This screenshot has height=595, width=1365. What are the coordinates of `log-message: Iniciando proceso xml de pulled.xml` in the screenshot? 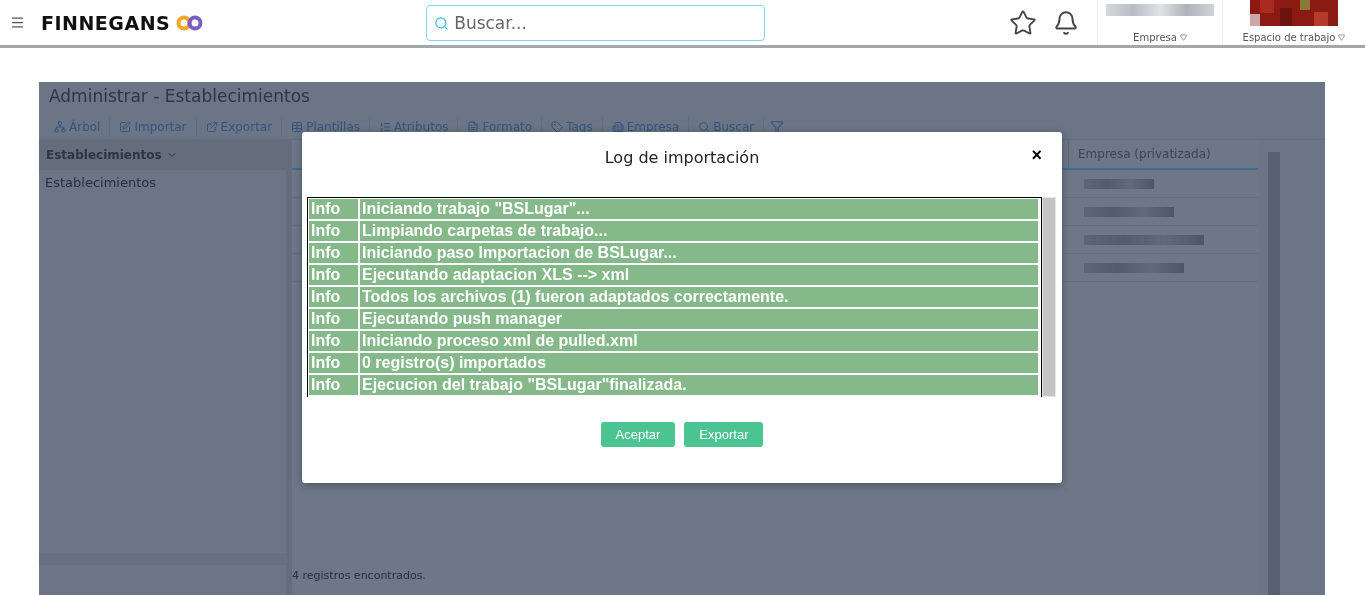 It's located at (699, 341).